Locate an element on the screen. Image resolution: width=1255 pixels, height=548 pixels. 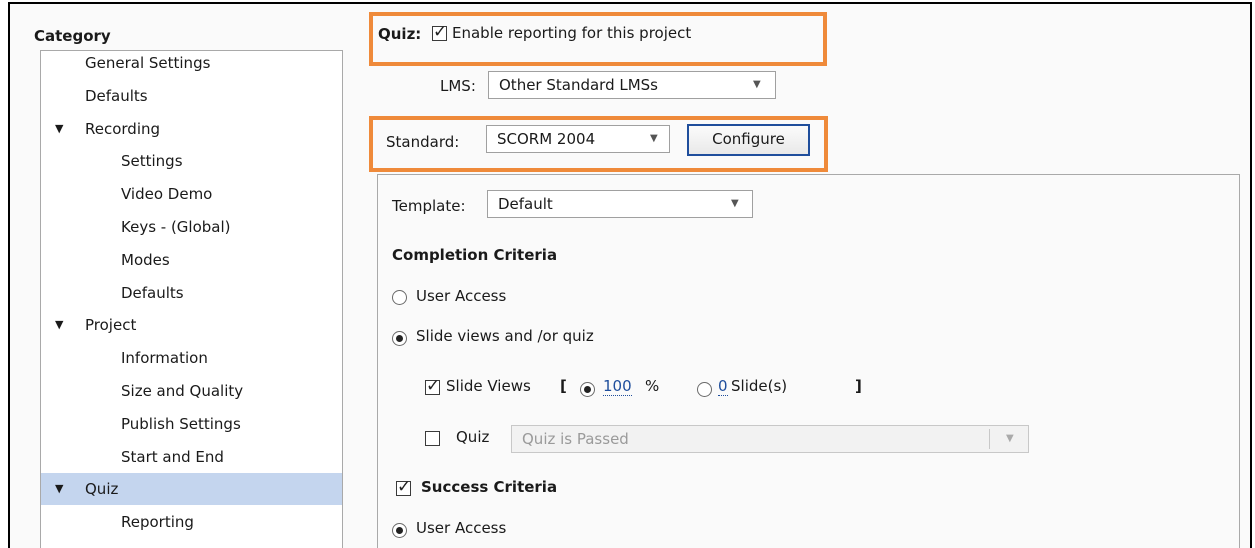
template-label: Template: is located at coordinates (429, 206).